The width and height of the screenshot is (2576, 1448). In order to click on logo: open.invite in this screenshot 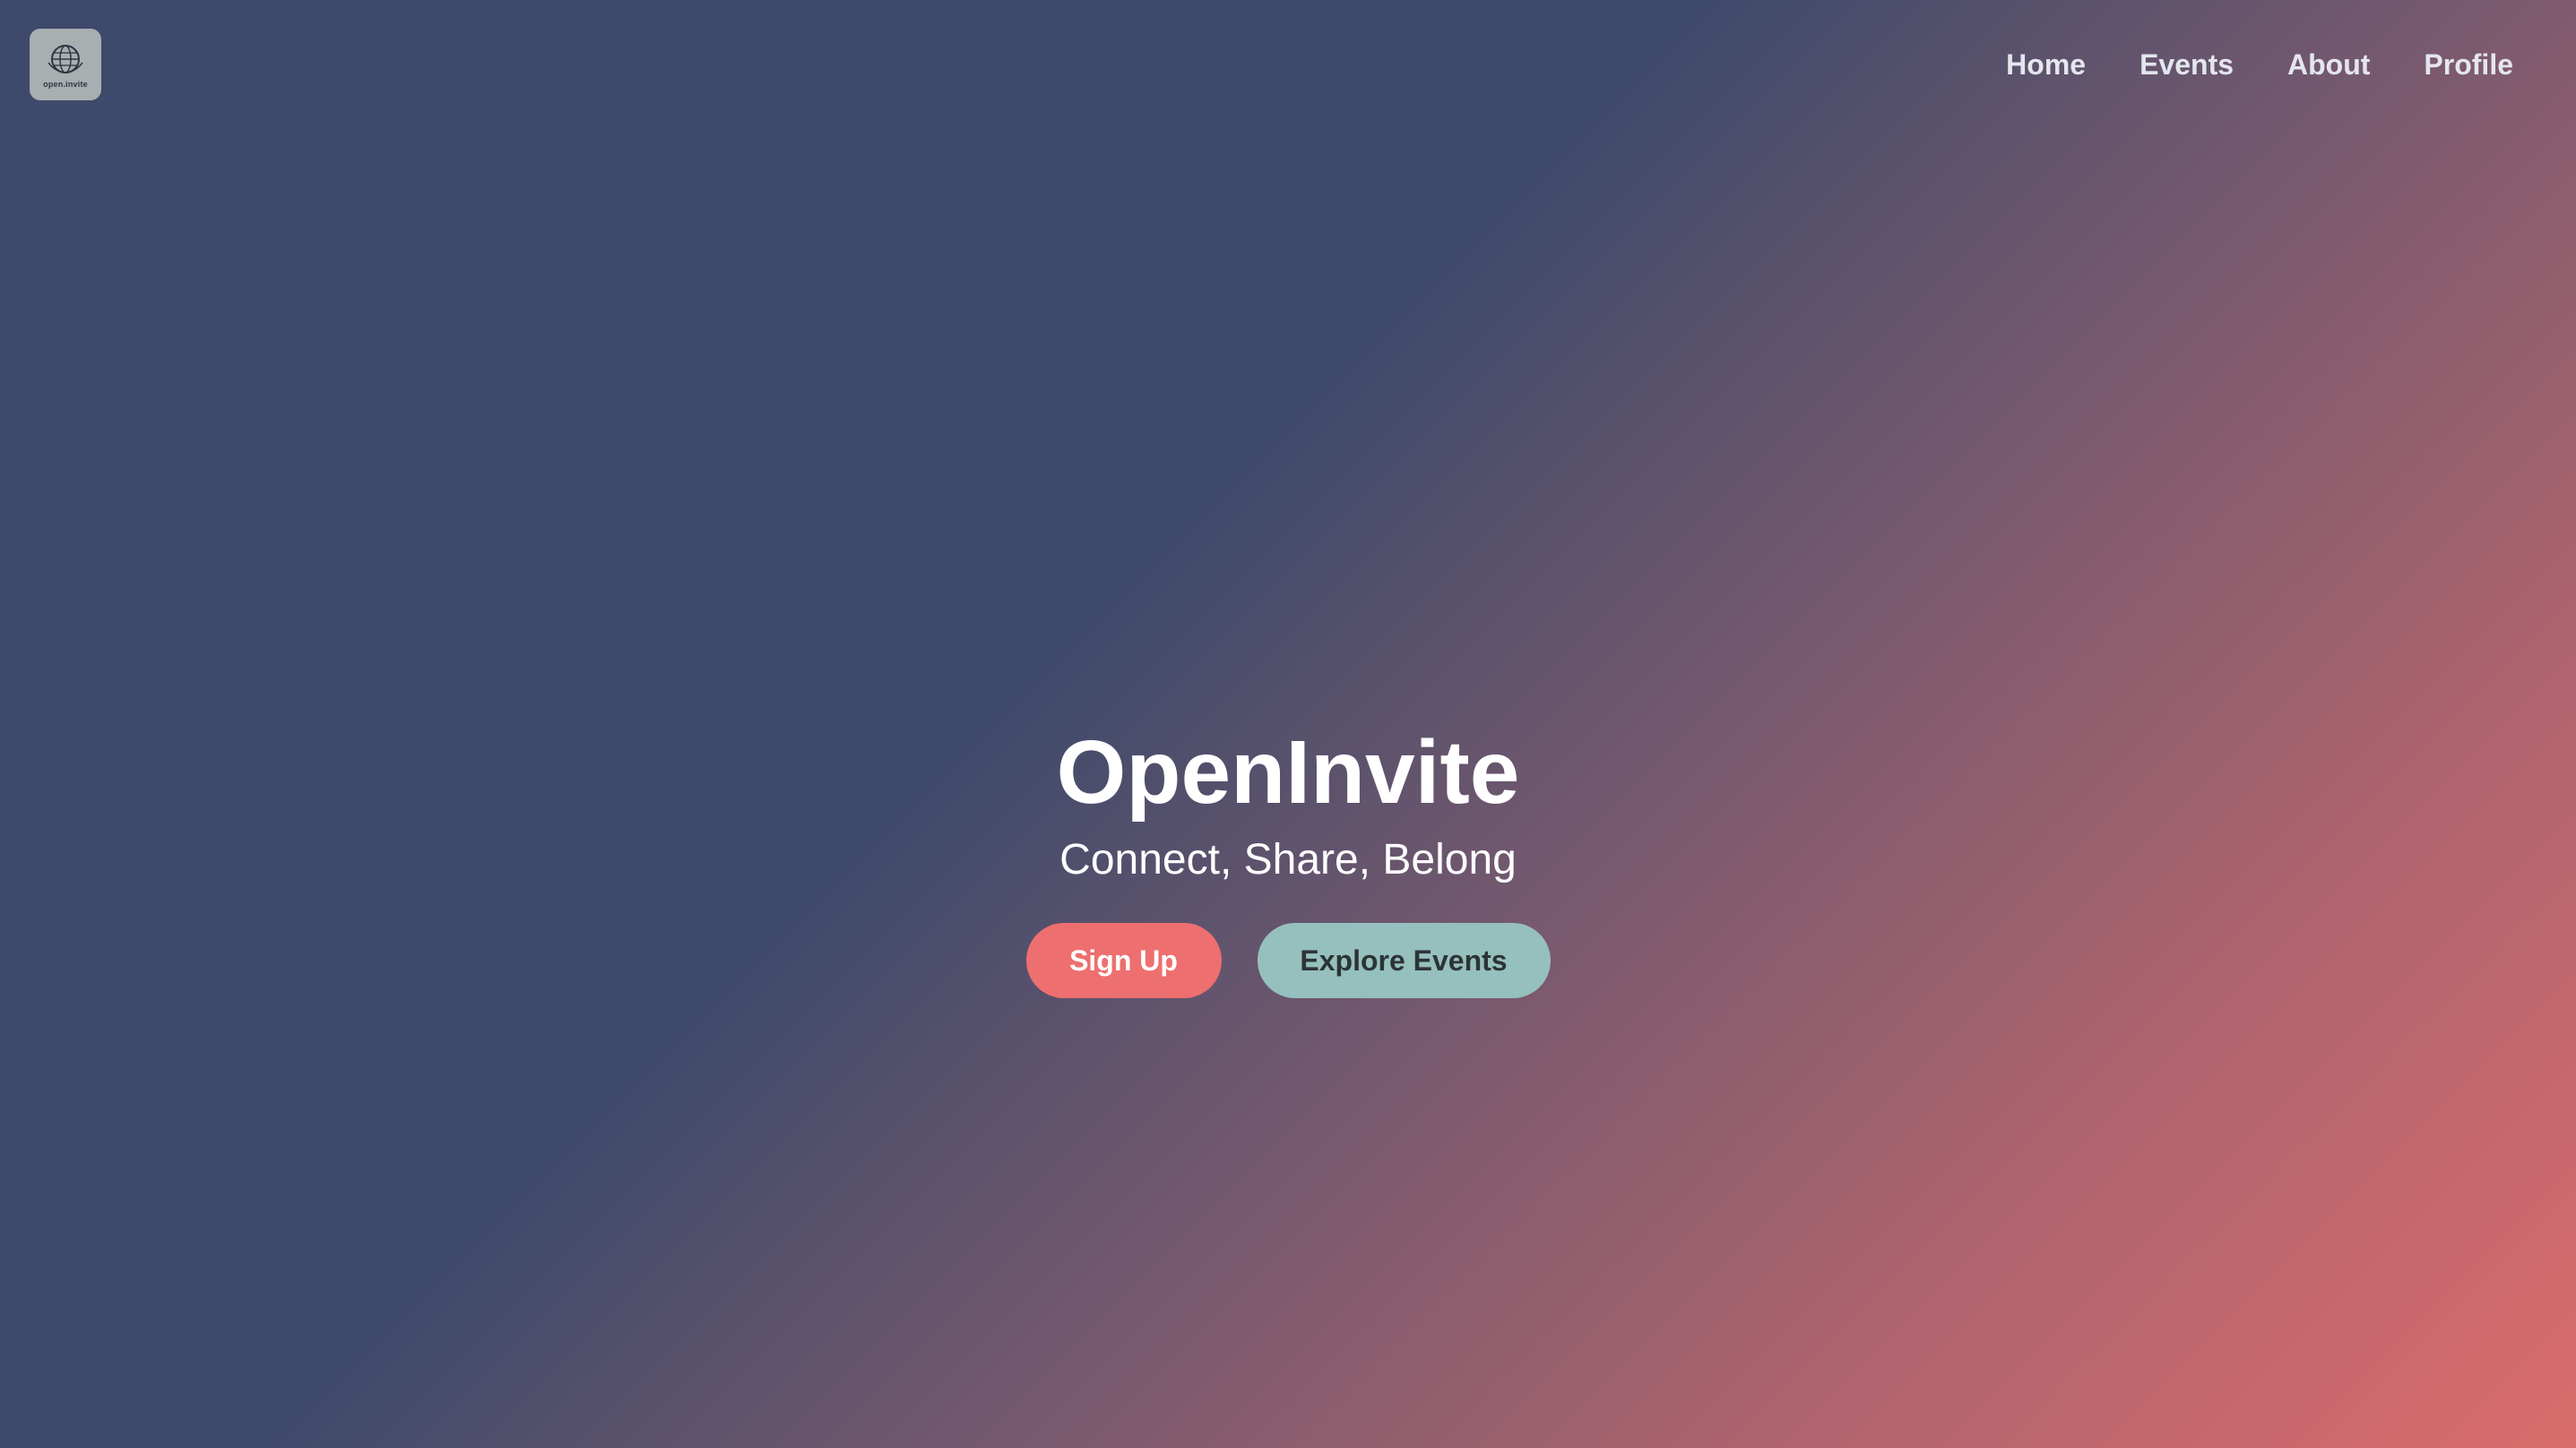, I will do `click(65, 64)`.